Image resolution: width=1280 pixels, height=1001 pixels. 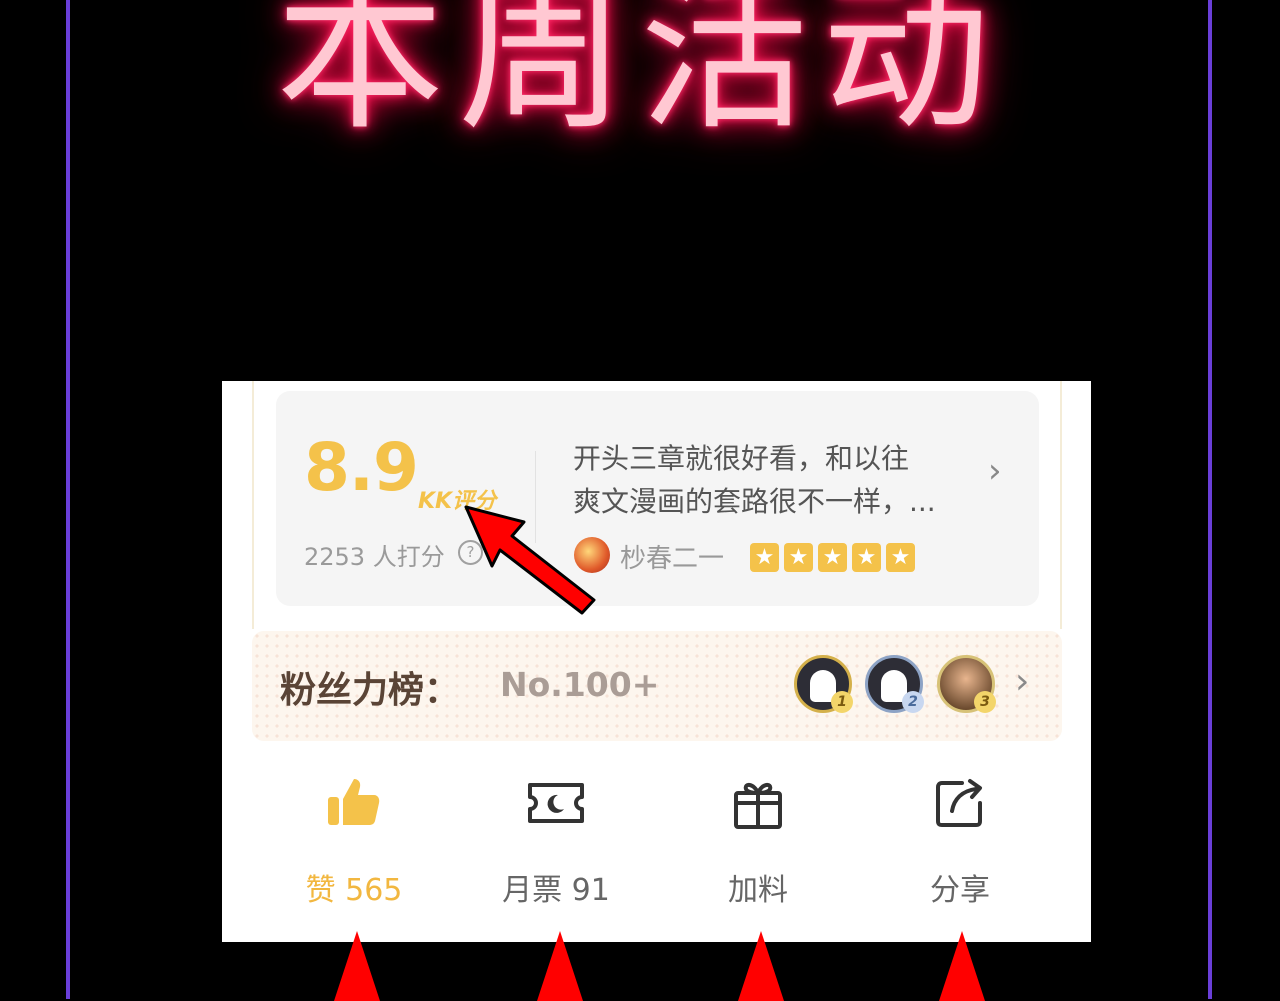 I want to click on thumbs-up-icon, so click(x=354, y=802).